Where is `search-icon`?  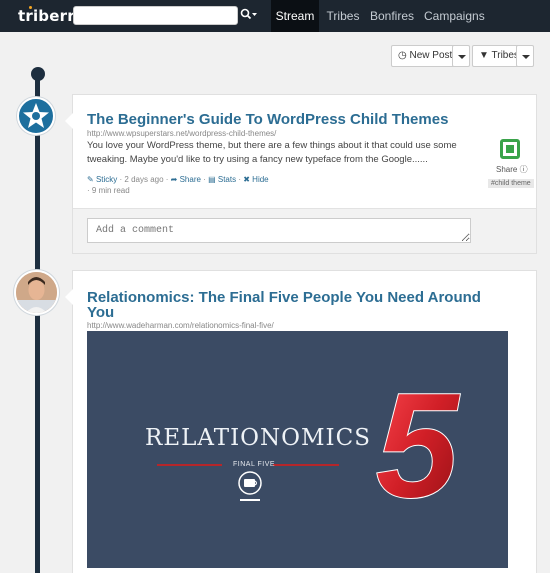
search-icon is located at coordinates (248, 14).